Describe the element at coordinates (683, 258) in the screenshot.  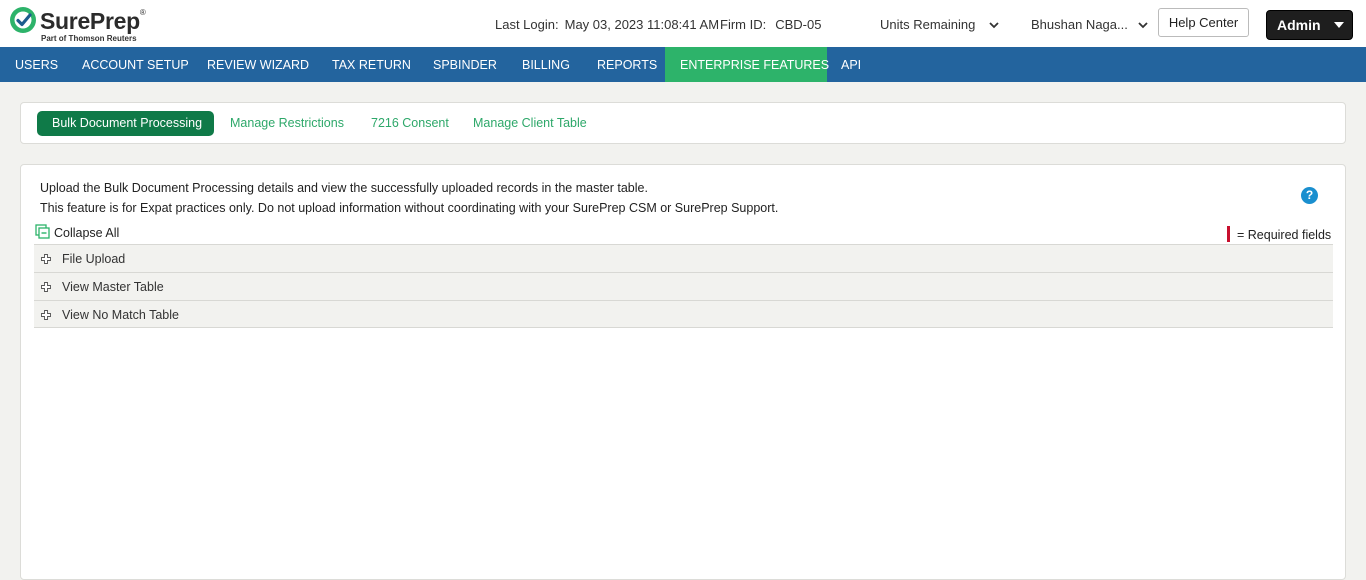
I see `section-file-upload: File Upload` at that location.